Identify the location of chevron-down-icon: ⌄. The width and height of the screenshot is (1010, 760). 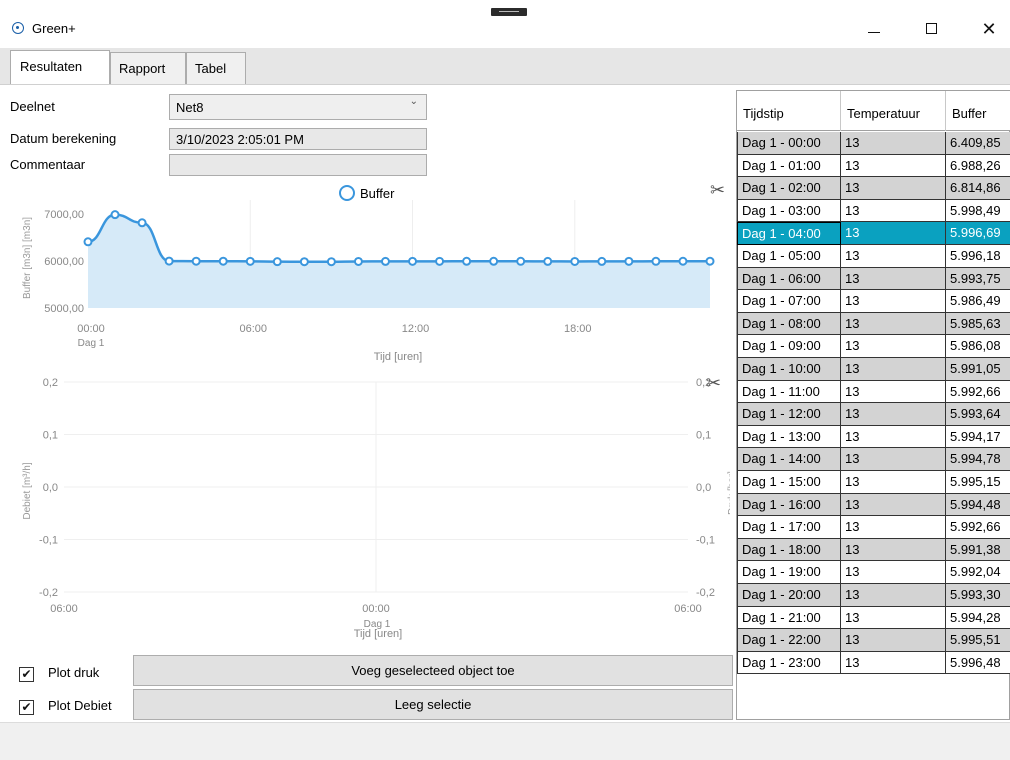
(413, 101).